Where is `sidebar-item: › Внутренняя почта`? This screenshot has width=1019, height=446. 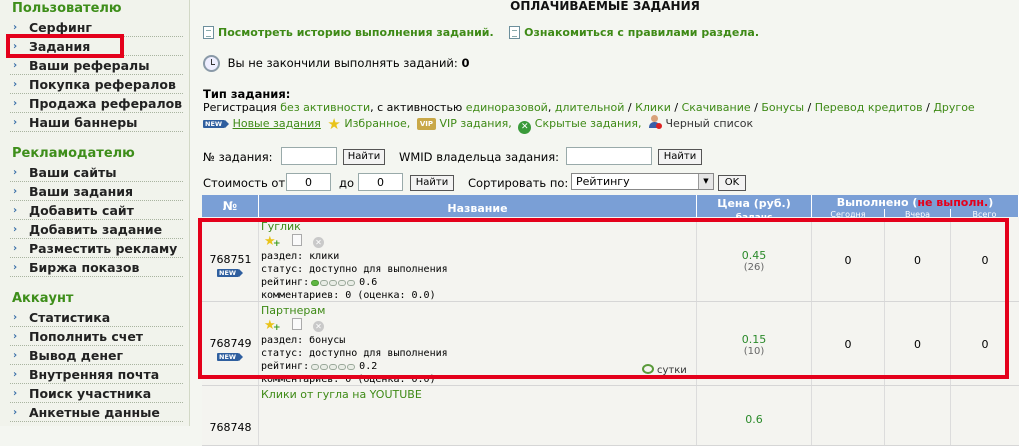 sidebar-item: › Внутренняя почта is located at coordinates (94, 374).